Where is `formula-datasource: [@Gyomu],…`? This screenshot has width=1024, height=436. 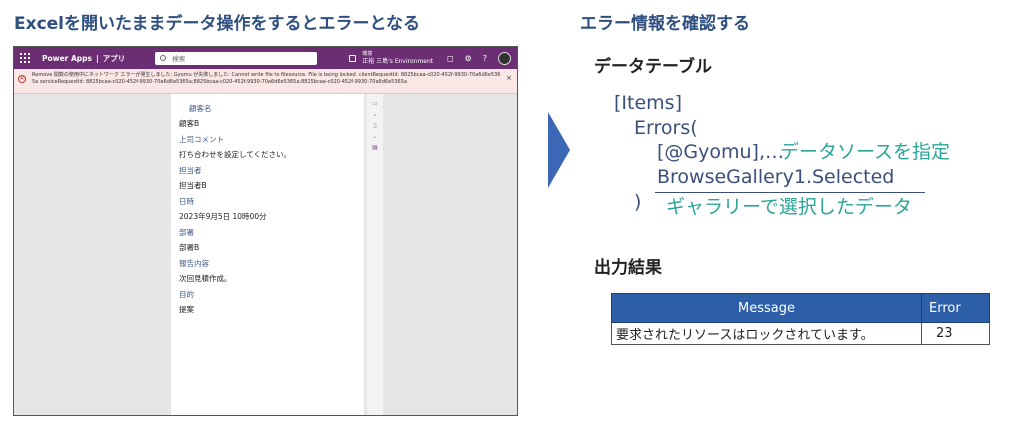 formula-datasource: [@Gyomu],… is located at coordinates (721, 152).